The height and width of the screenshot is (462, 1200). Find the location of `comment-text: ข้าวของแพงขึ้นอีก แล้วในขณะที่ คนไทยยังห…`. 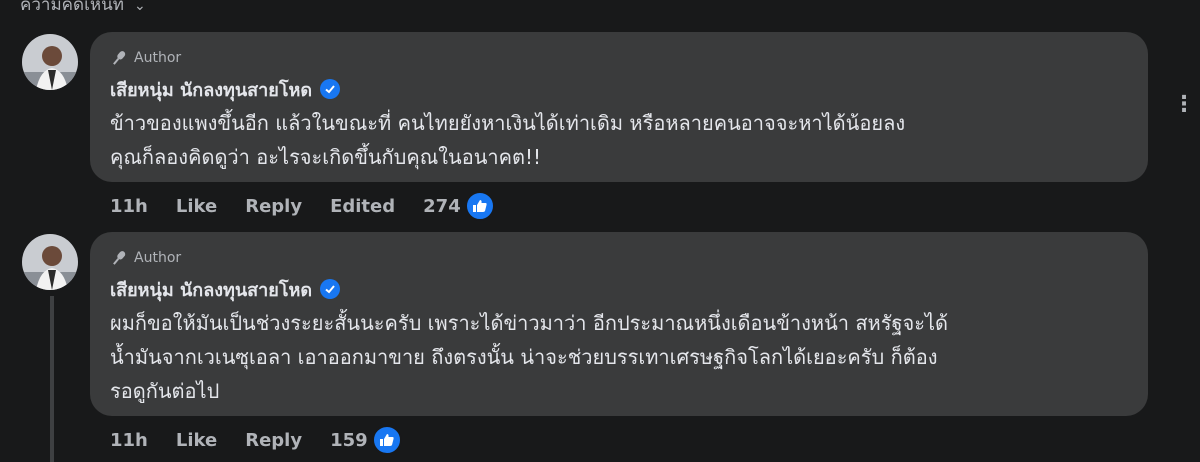

comment-text: ข้าวของแพงขึ้นอีก แล้วในขณะที่ คนไทยยังห… is located at coordinates (621, 140).